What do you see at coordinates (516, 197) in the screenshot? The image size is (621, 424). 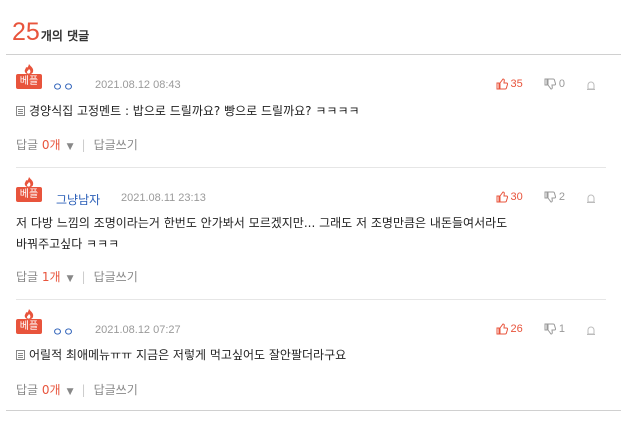 I see `like-count: 30` at bounding box center [516, 197].